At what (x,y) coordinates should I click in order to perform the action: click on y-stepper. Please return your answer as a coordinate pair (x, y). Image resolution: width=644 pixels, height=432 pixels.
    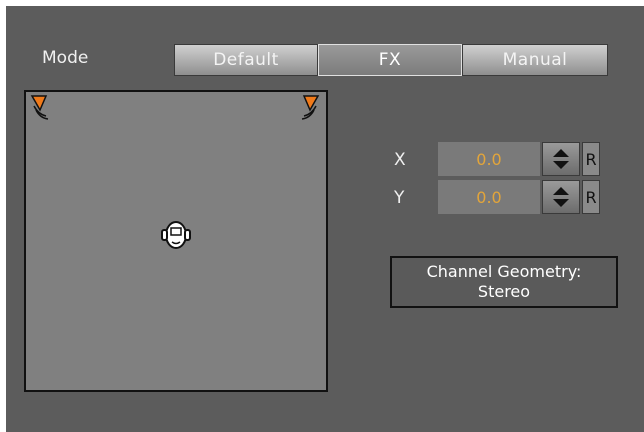
    Looking at the image, I should click on (561, 197).